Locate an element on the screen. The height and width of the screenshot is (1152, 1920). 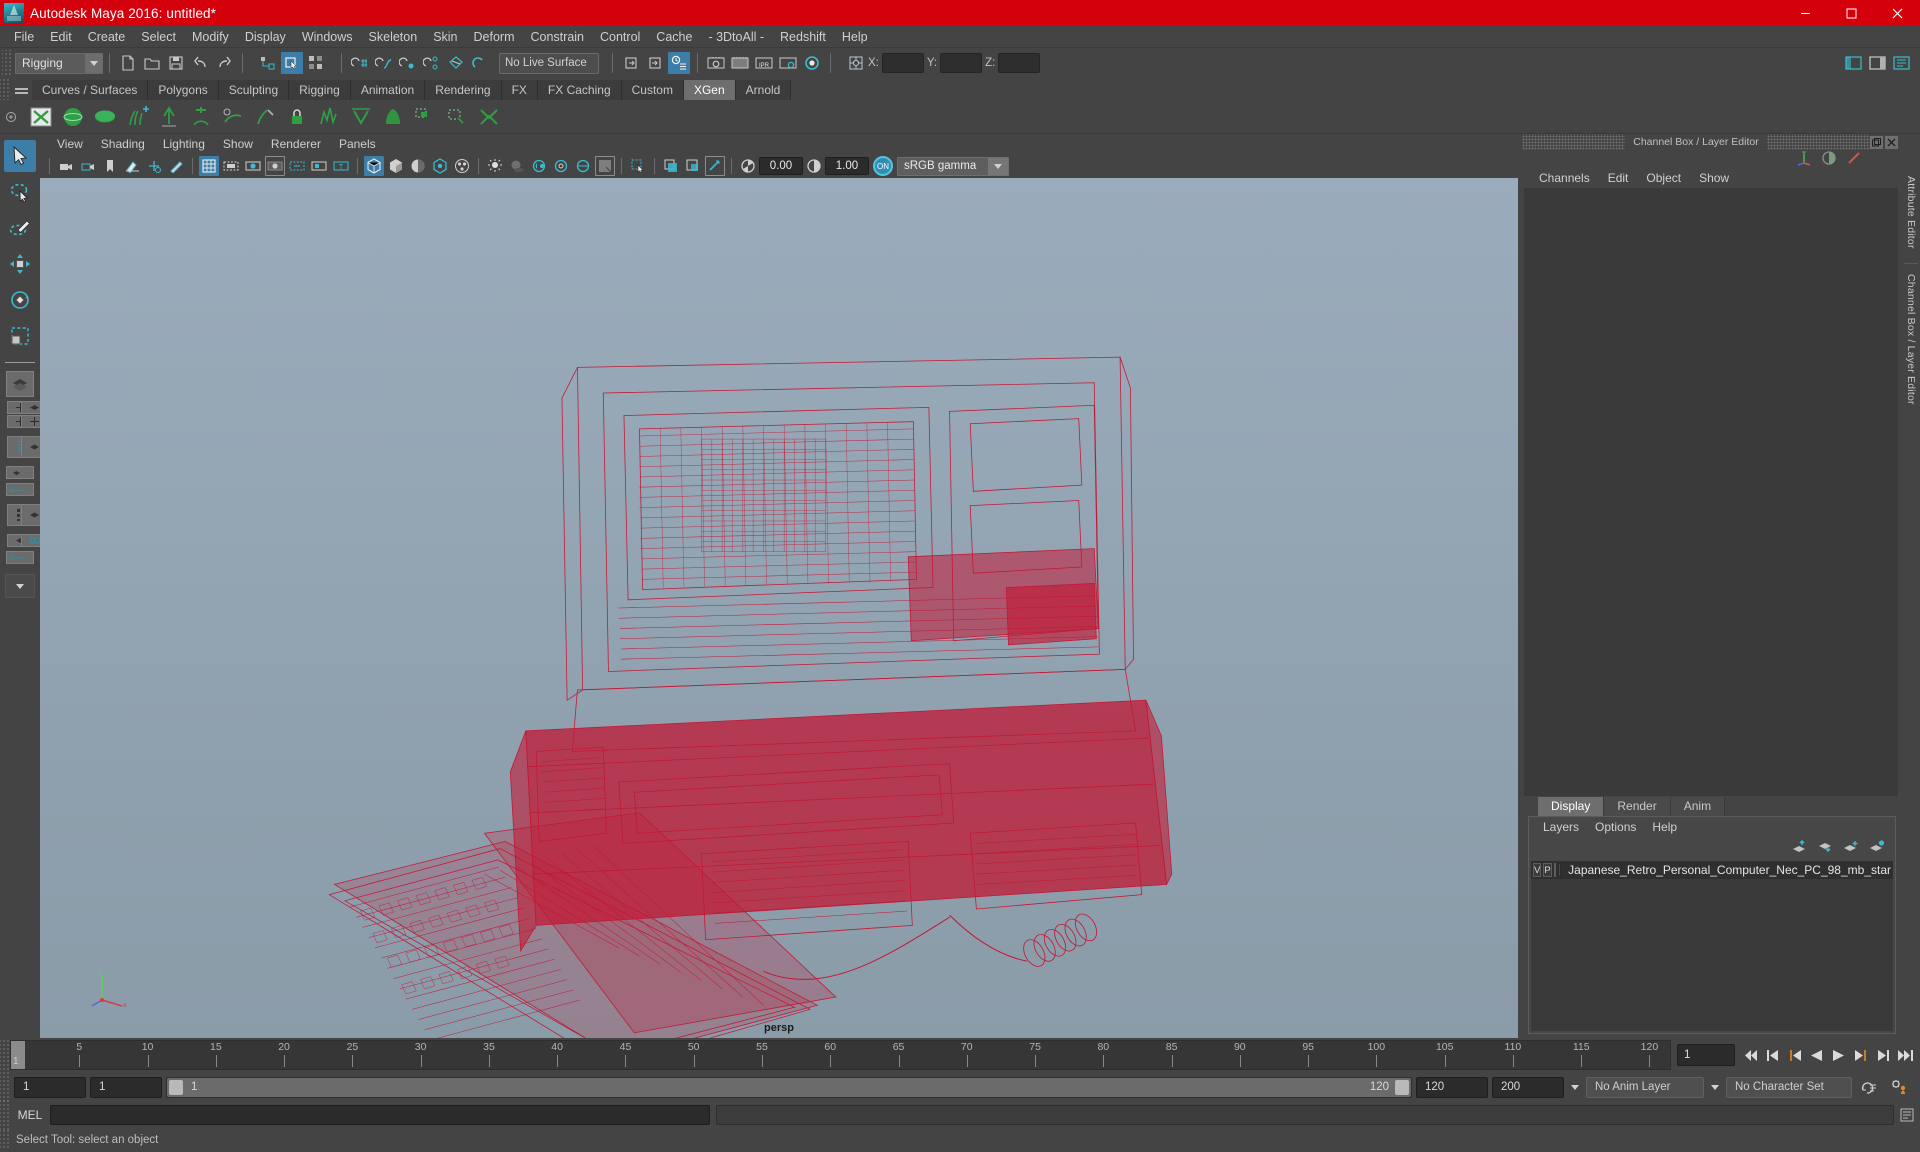
range-end-handle is located at coordinates (1402, 1087).